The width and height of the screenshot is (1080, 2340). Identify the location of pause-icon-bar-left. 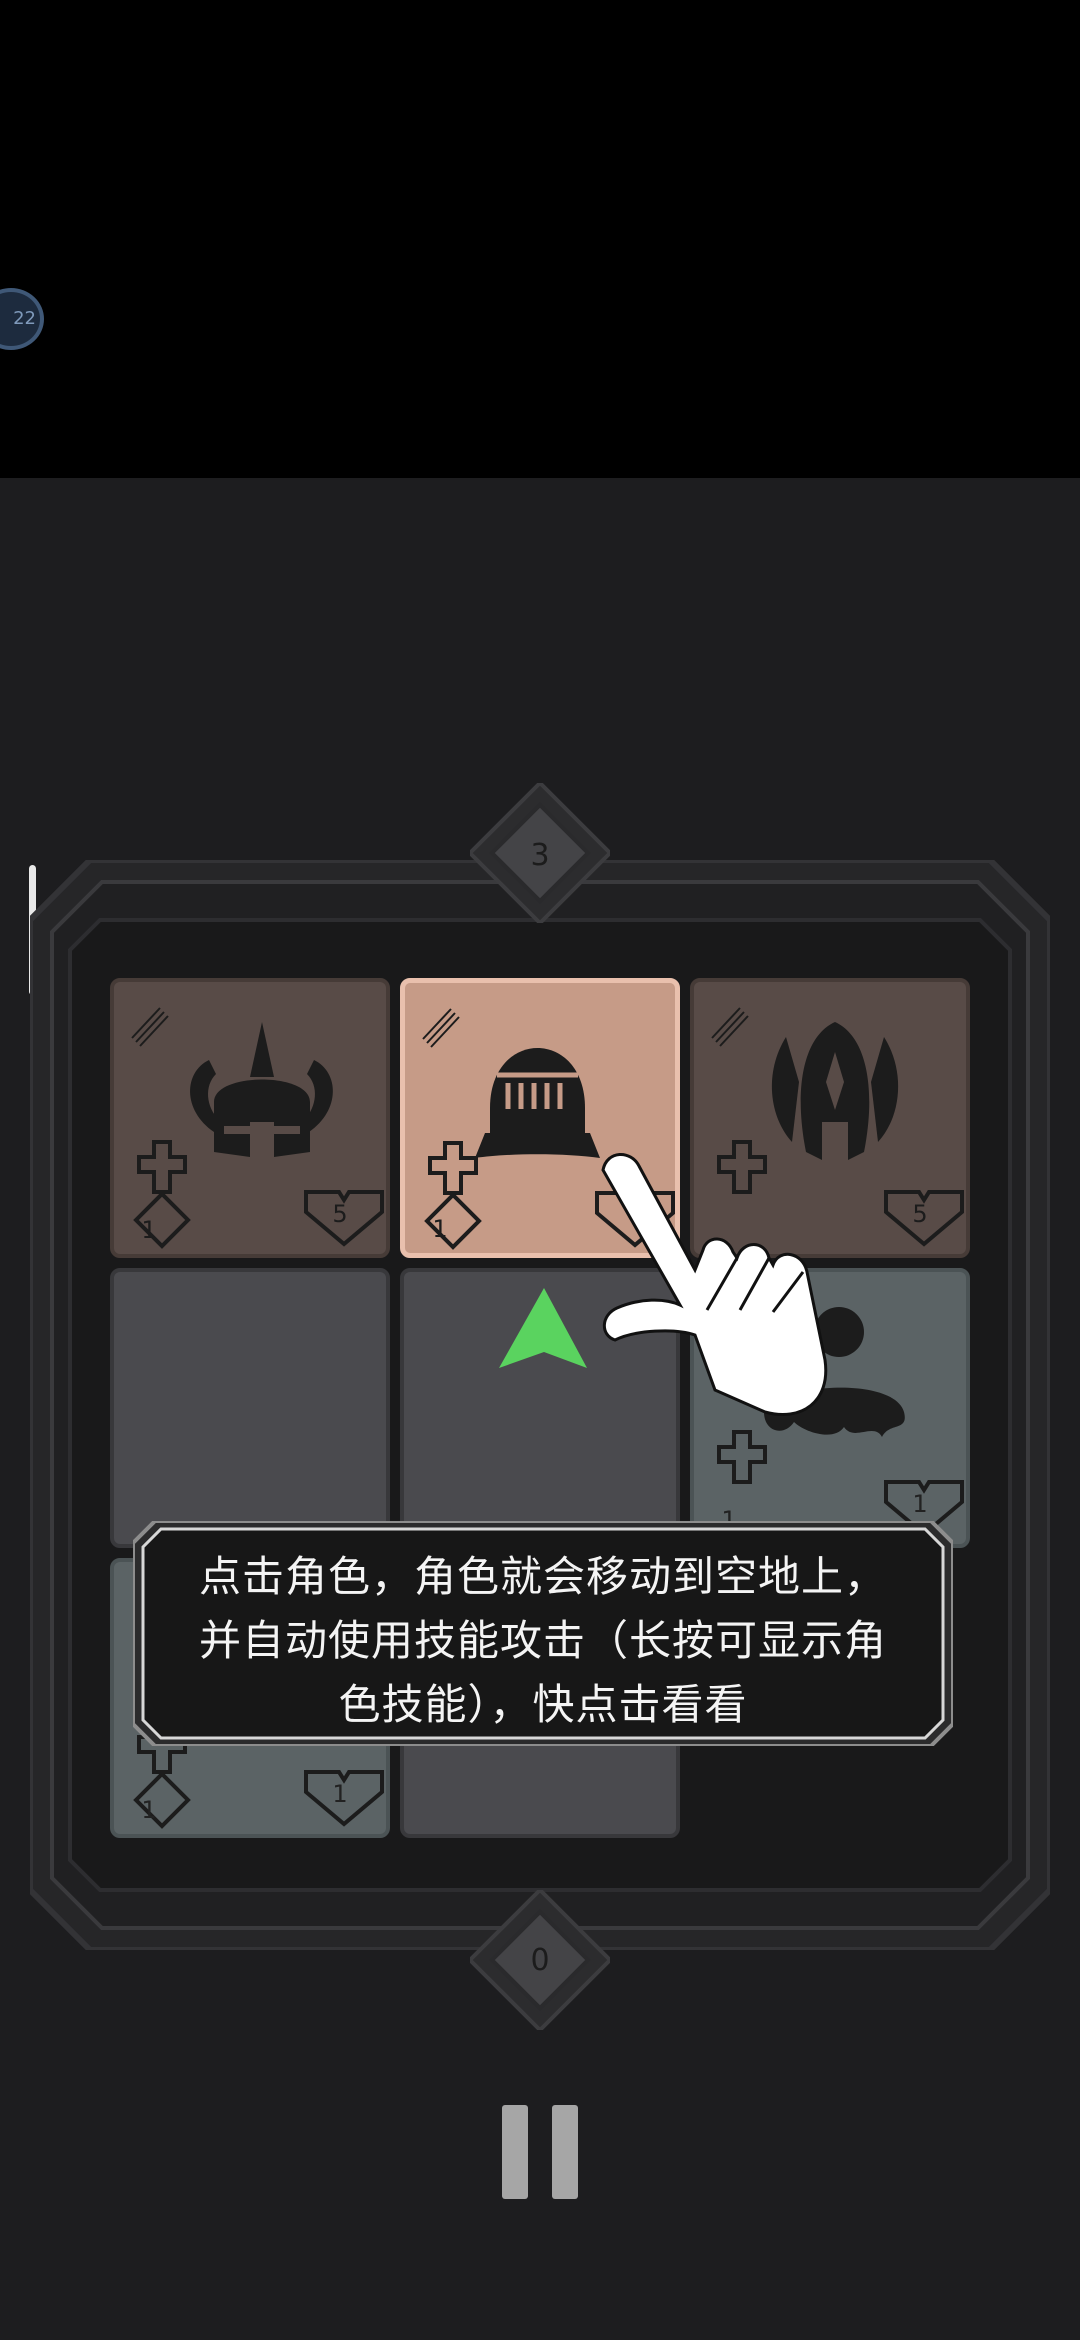
(515, 2152).